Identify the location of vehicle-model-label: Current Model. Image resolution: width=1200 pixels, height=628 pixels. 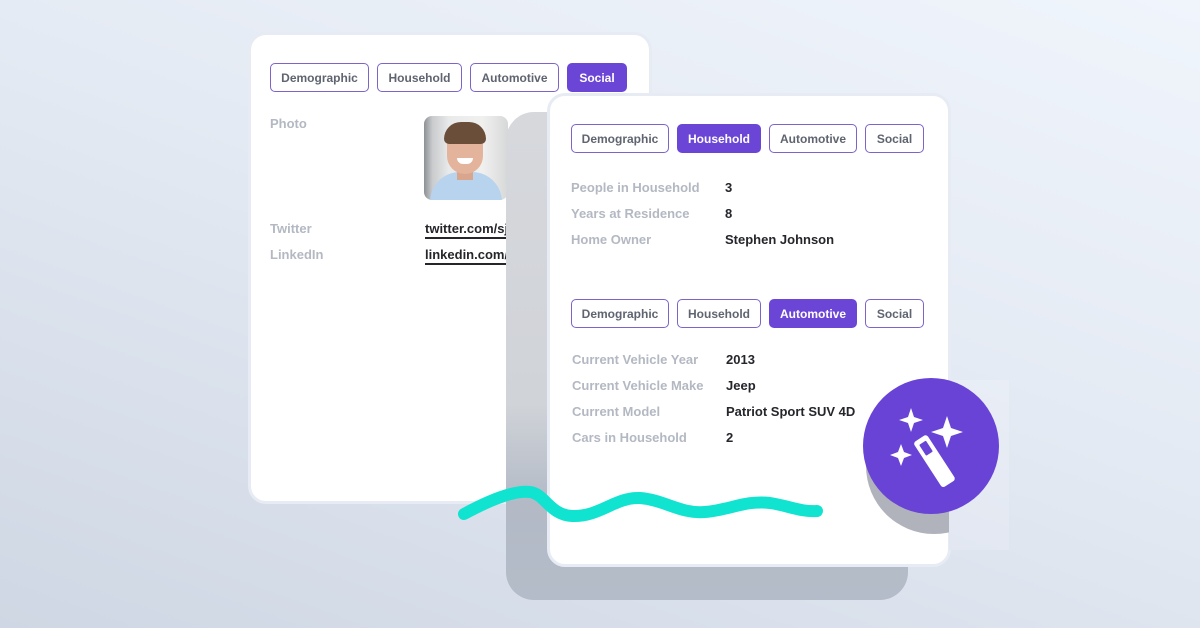
(616, 411).